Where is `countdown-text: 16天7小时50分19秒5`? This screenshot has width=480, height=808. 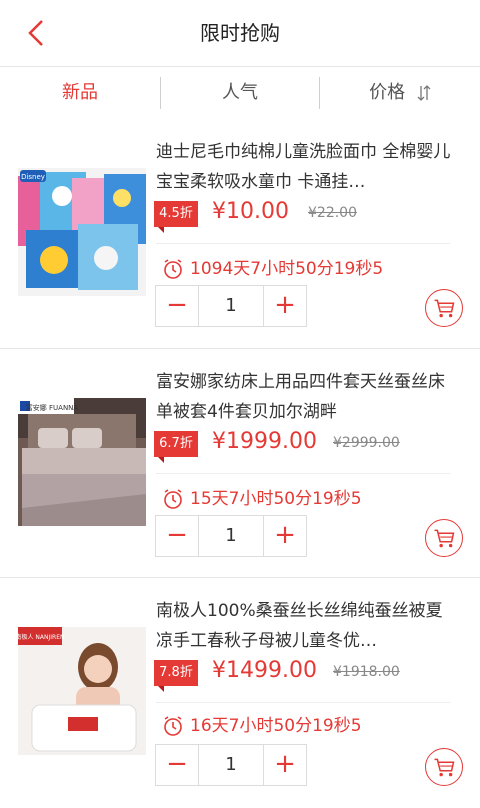 countdown-text: 16天7小时50分19秒5 is located at coordinates (276, 726).